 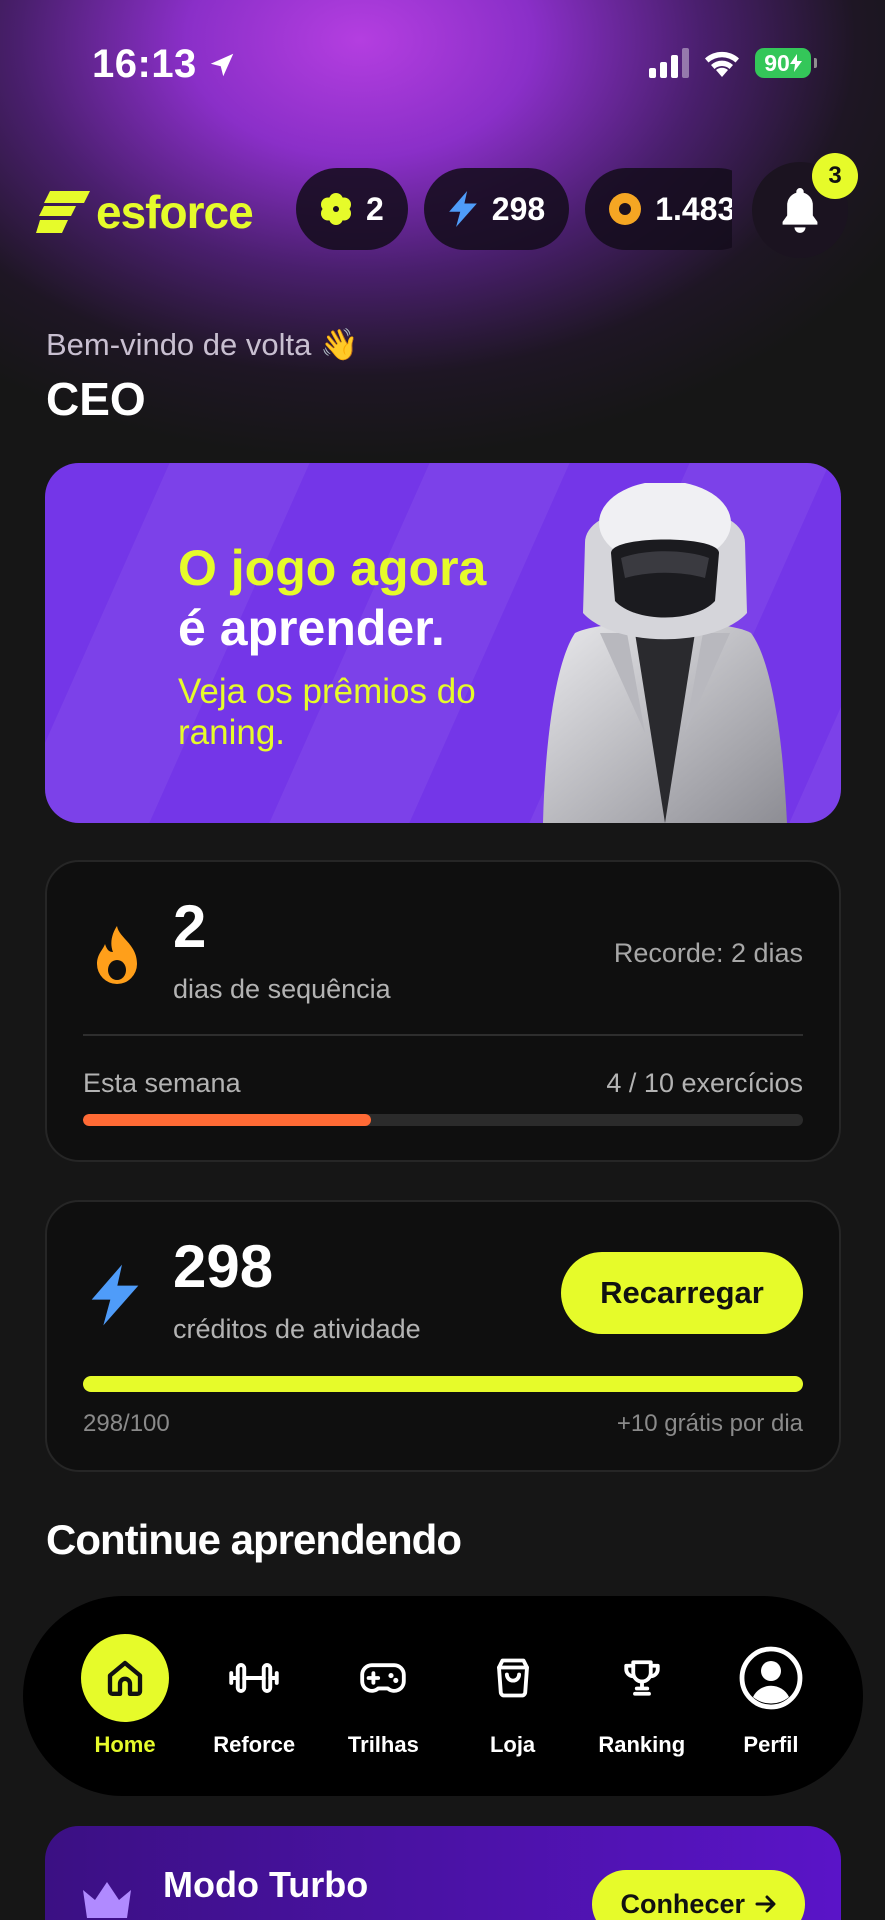 What do you see at coordinates (383, 1678) in the screenshot?
I see `gamepad-icon` at bounding box center [383, 1678].